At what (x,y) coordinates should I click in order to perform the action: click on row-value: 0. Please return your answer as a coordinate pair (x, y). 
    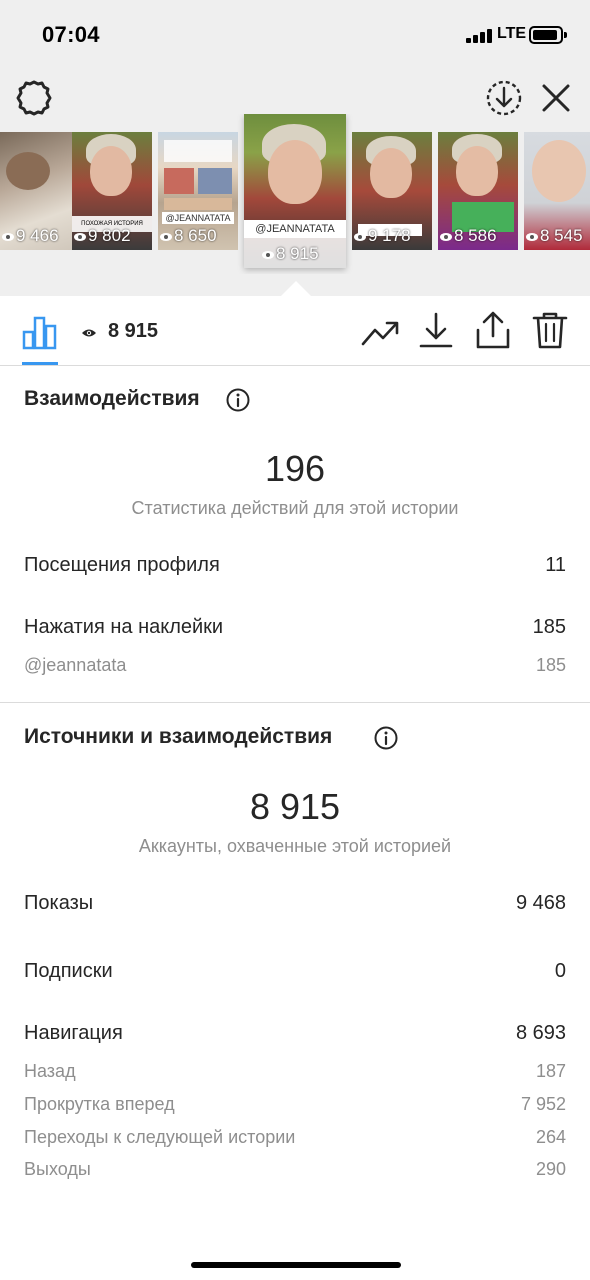
    Looking at the image, I should click on (560, 971).